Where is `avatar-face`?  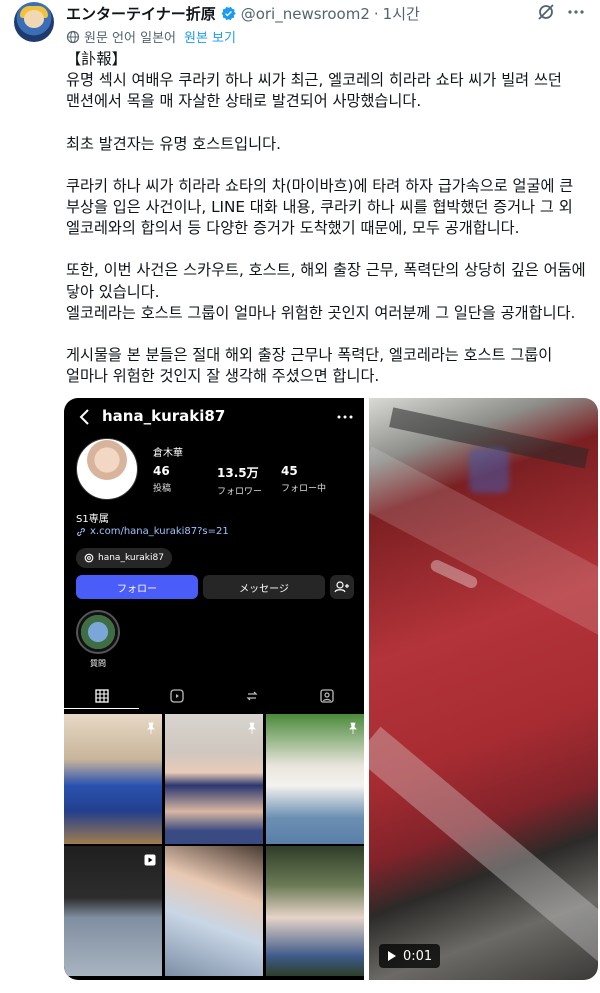
avatar-face is located at coordinates (34, 19).